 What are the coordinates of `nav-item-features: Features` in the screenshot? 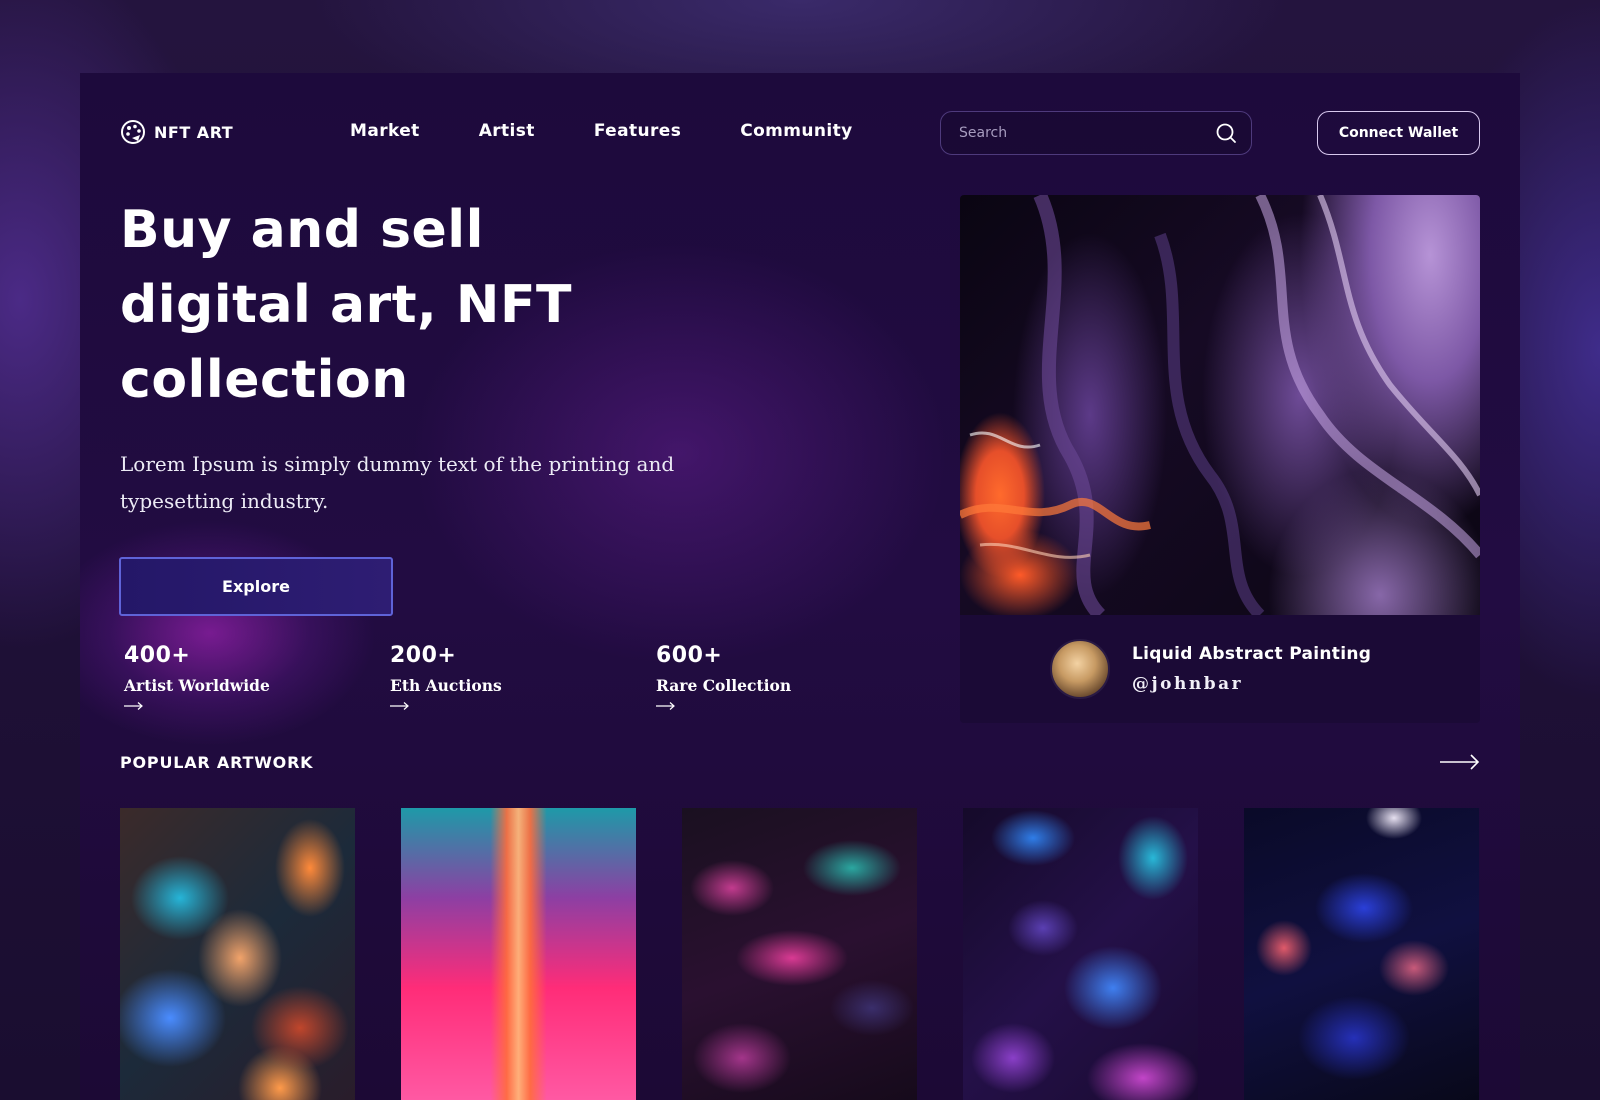 It's located at (637, 131).